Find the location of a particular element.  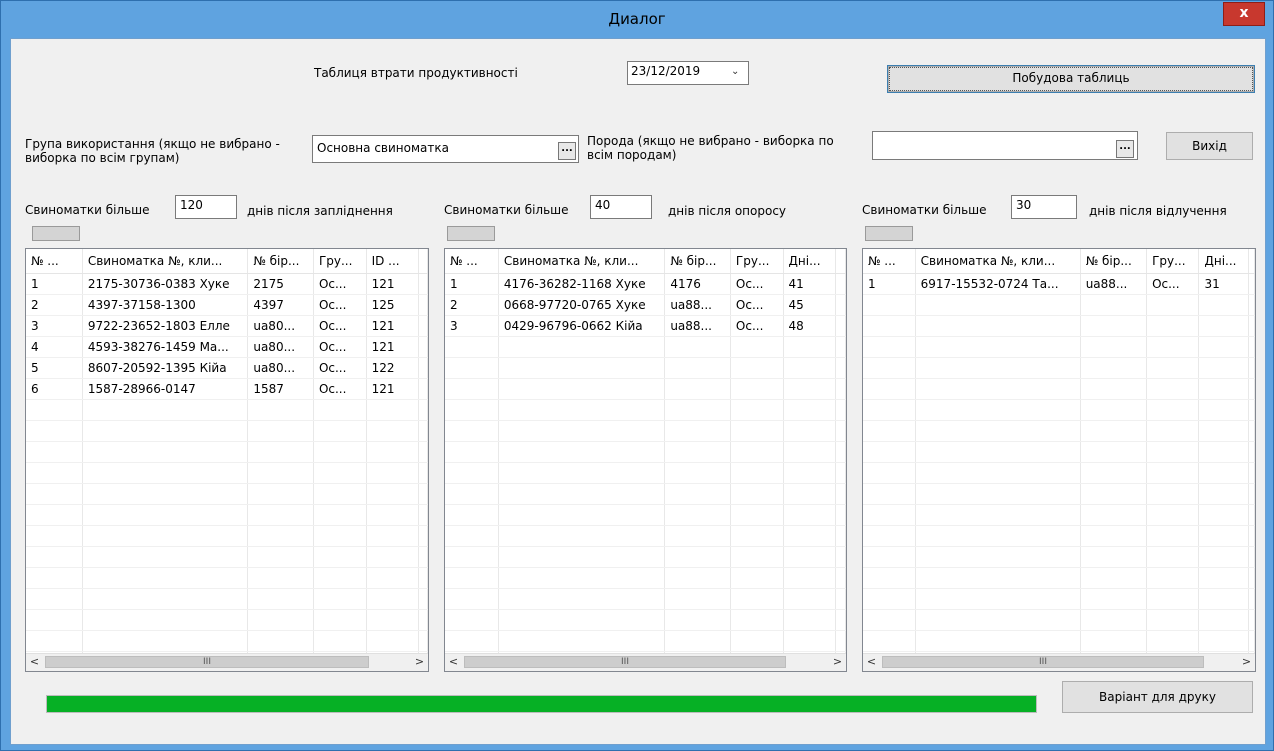

panel1-hscrollbar: < III > is located at coordinates (227, 662).